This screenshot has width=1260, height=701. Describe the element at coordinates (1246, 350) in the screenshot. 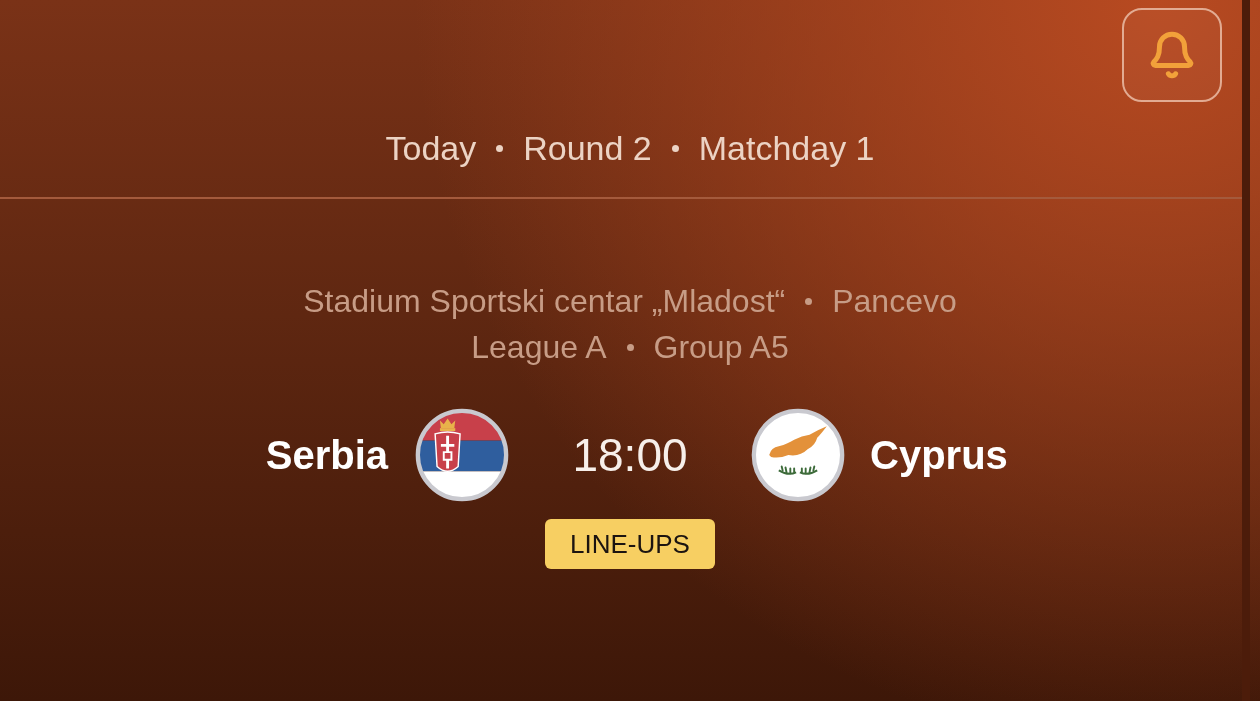

I see `scroll-bar` at that location.